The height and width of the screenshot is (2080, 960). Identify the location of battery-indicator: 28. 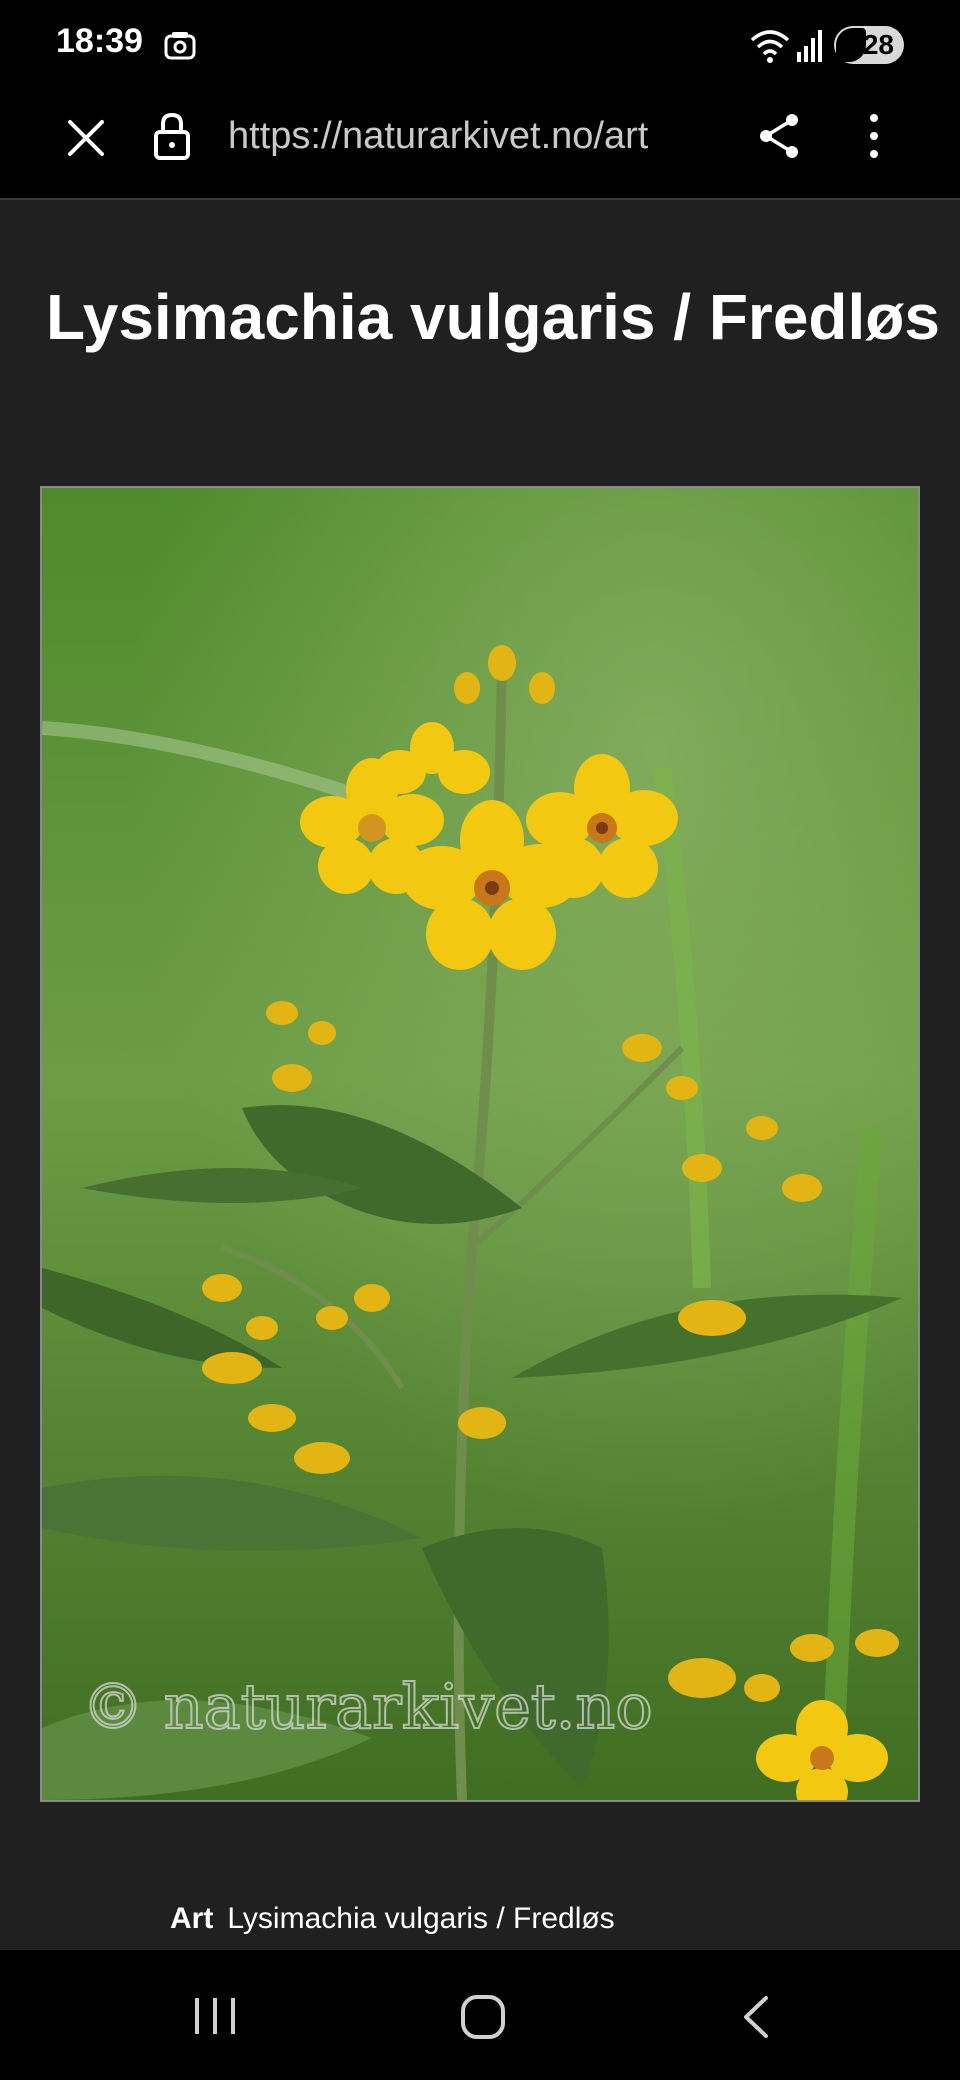
(869, 45).